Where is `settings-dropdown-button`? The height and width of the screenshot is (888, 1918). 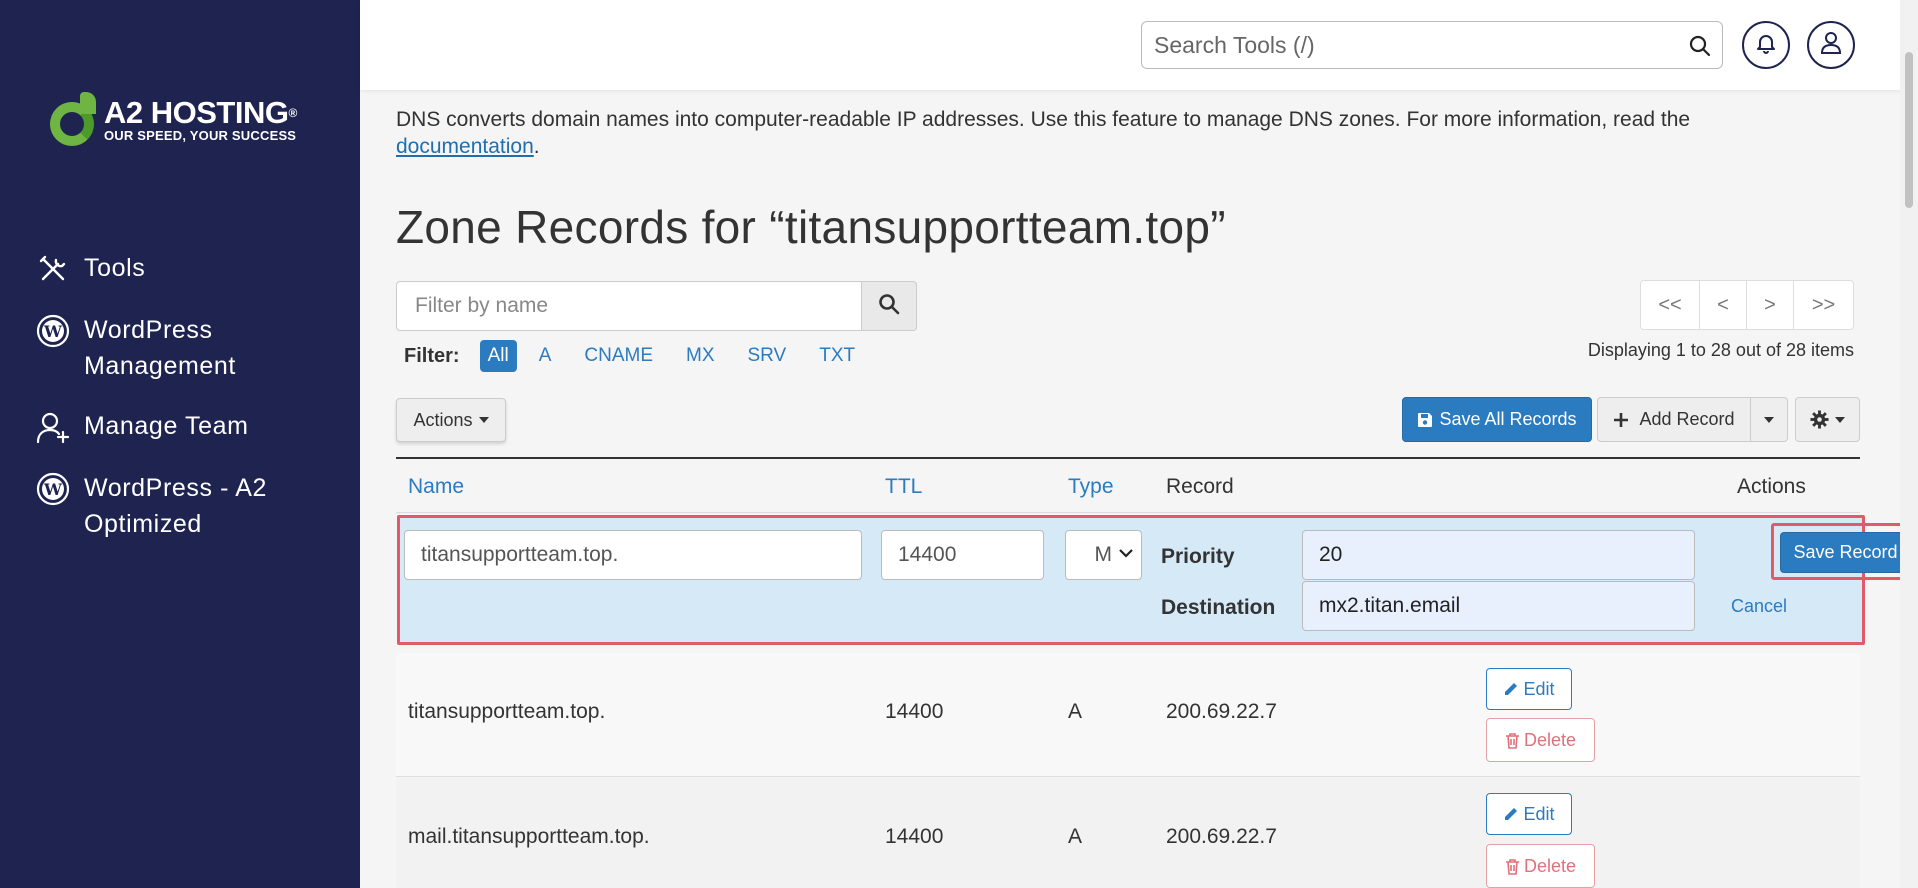
settings-dropdown-button is located at coordinates (1827, 419).